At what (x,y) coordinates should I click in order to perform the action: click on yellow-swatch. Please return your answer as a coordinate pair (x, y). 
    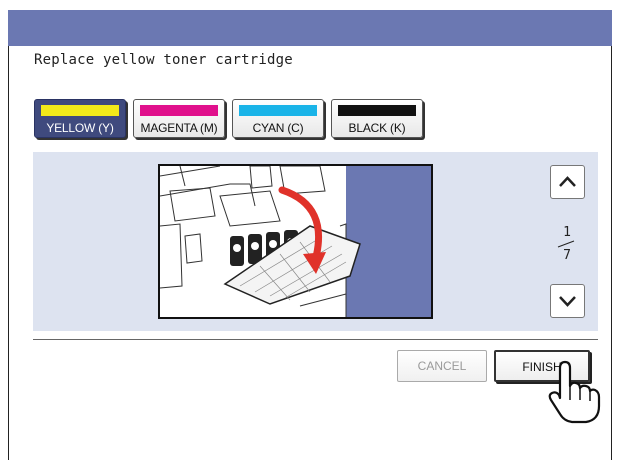
    Looking at the image, I should click on (80, 110).